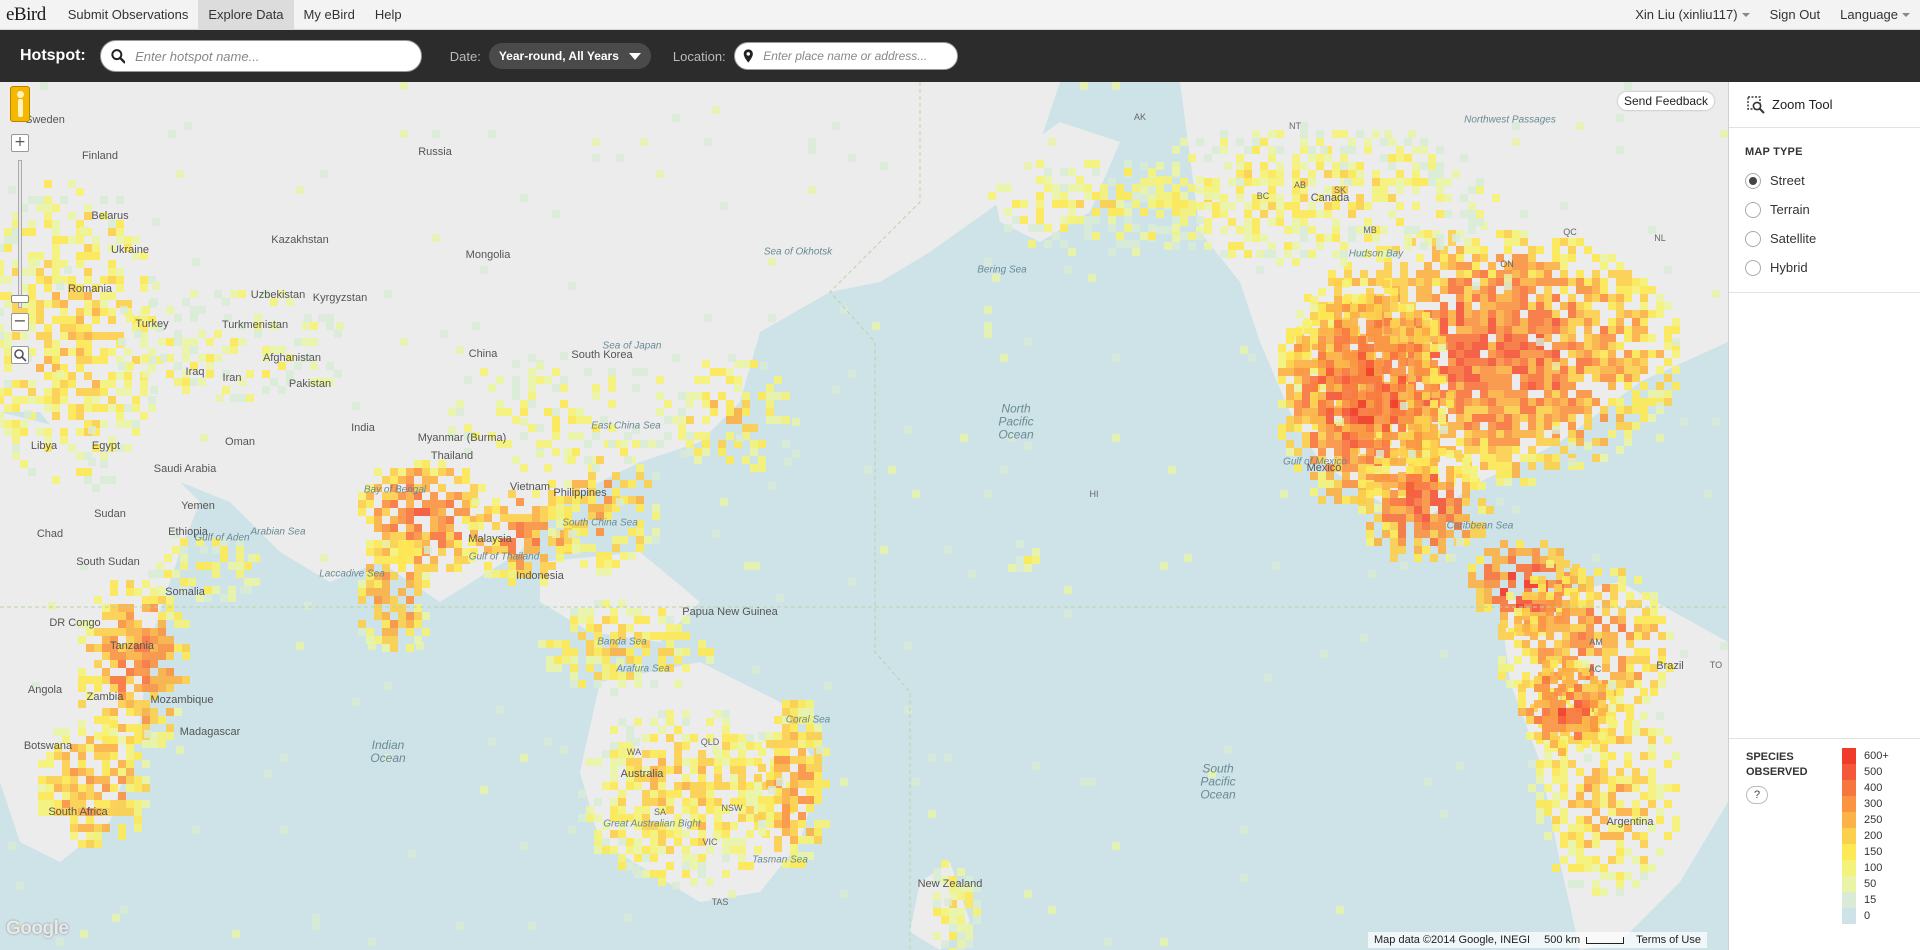 This screenshot has height=950, width=1920. What do you see at coordinates (128, 15) in the screenshot?
I see `nav-submit-observations: Submit Observations` at bounding box center [128, 15].